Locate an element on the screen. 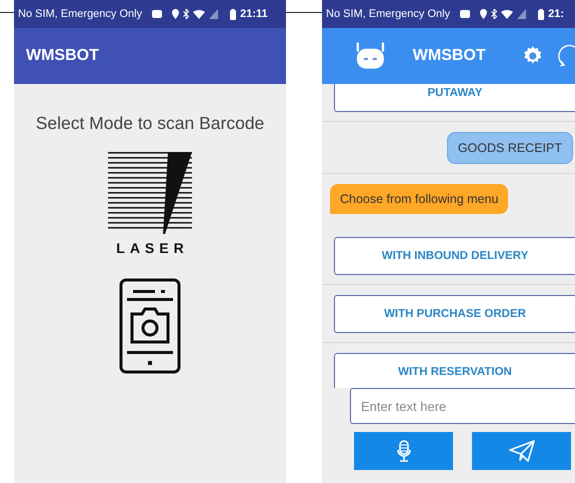 This screenshot has width=575, height=483. refresh-icon is located at coordinates (565, 56).